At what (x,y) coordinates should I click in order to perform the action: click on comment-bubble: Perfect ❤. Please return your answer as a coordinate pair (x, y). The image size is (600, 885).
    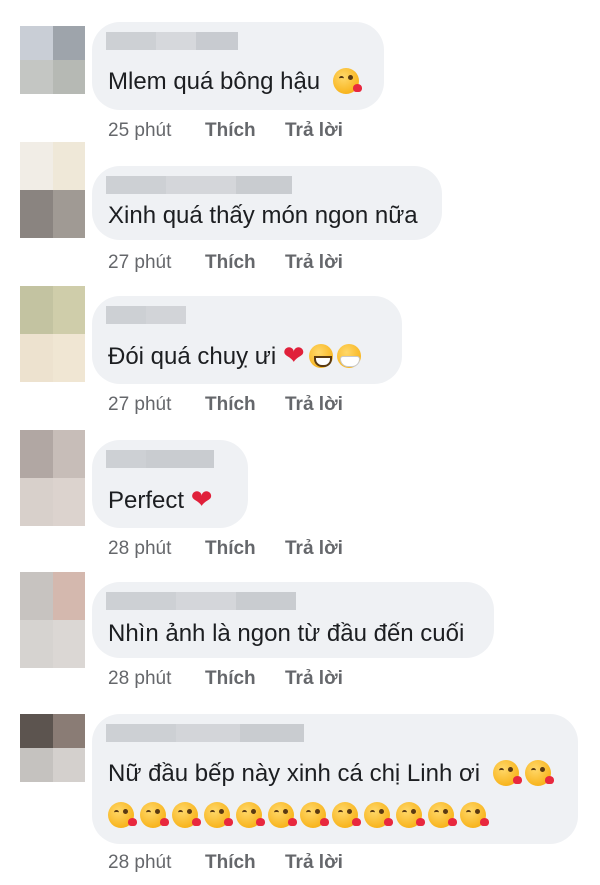
    Looking at the image, I should click on (170, 484).